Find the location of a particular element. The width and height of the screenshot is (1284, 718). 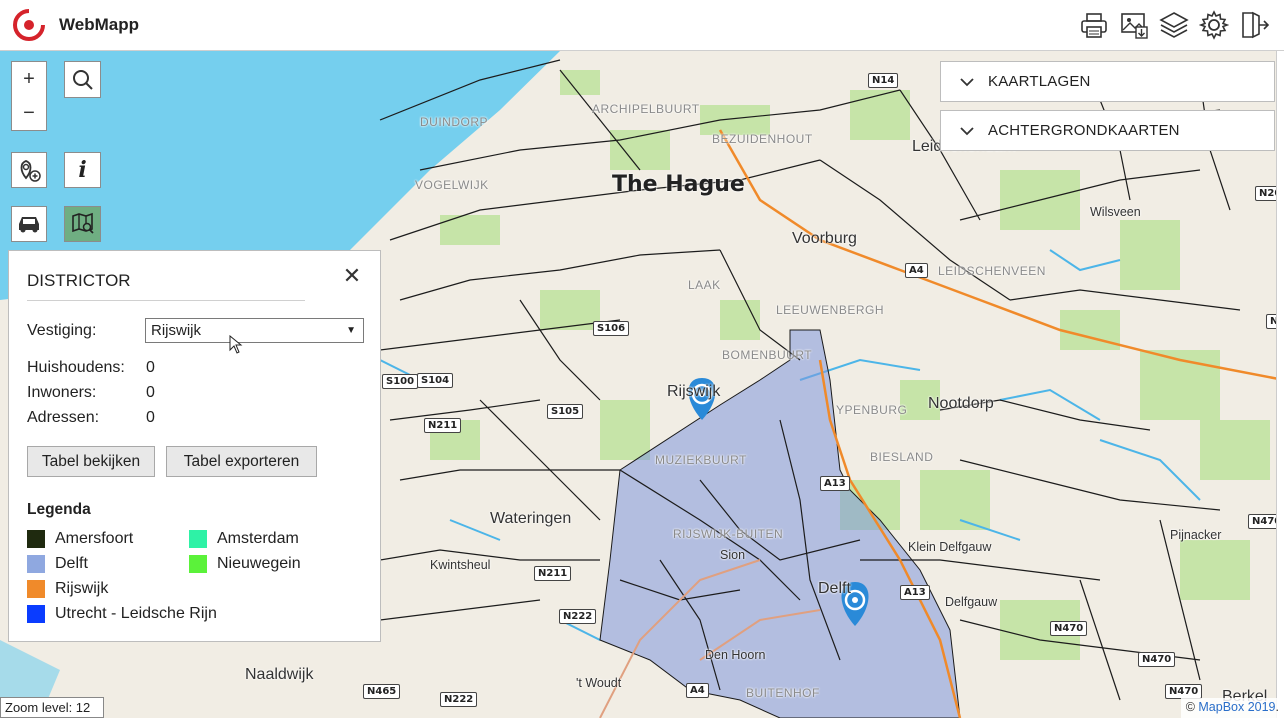

legend-label: Delft is located at coordinates (71, 563).